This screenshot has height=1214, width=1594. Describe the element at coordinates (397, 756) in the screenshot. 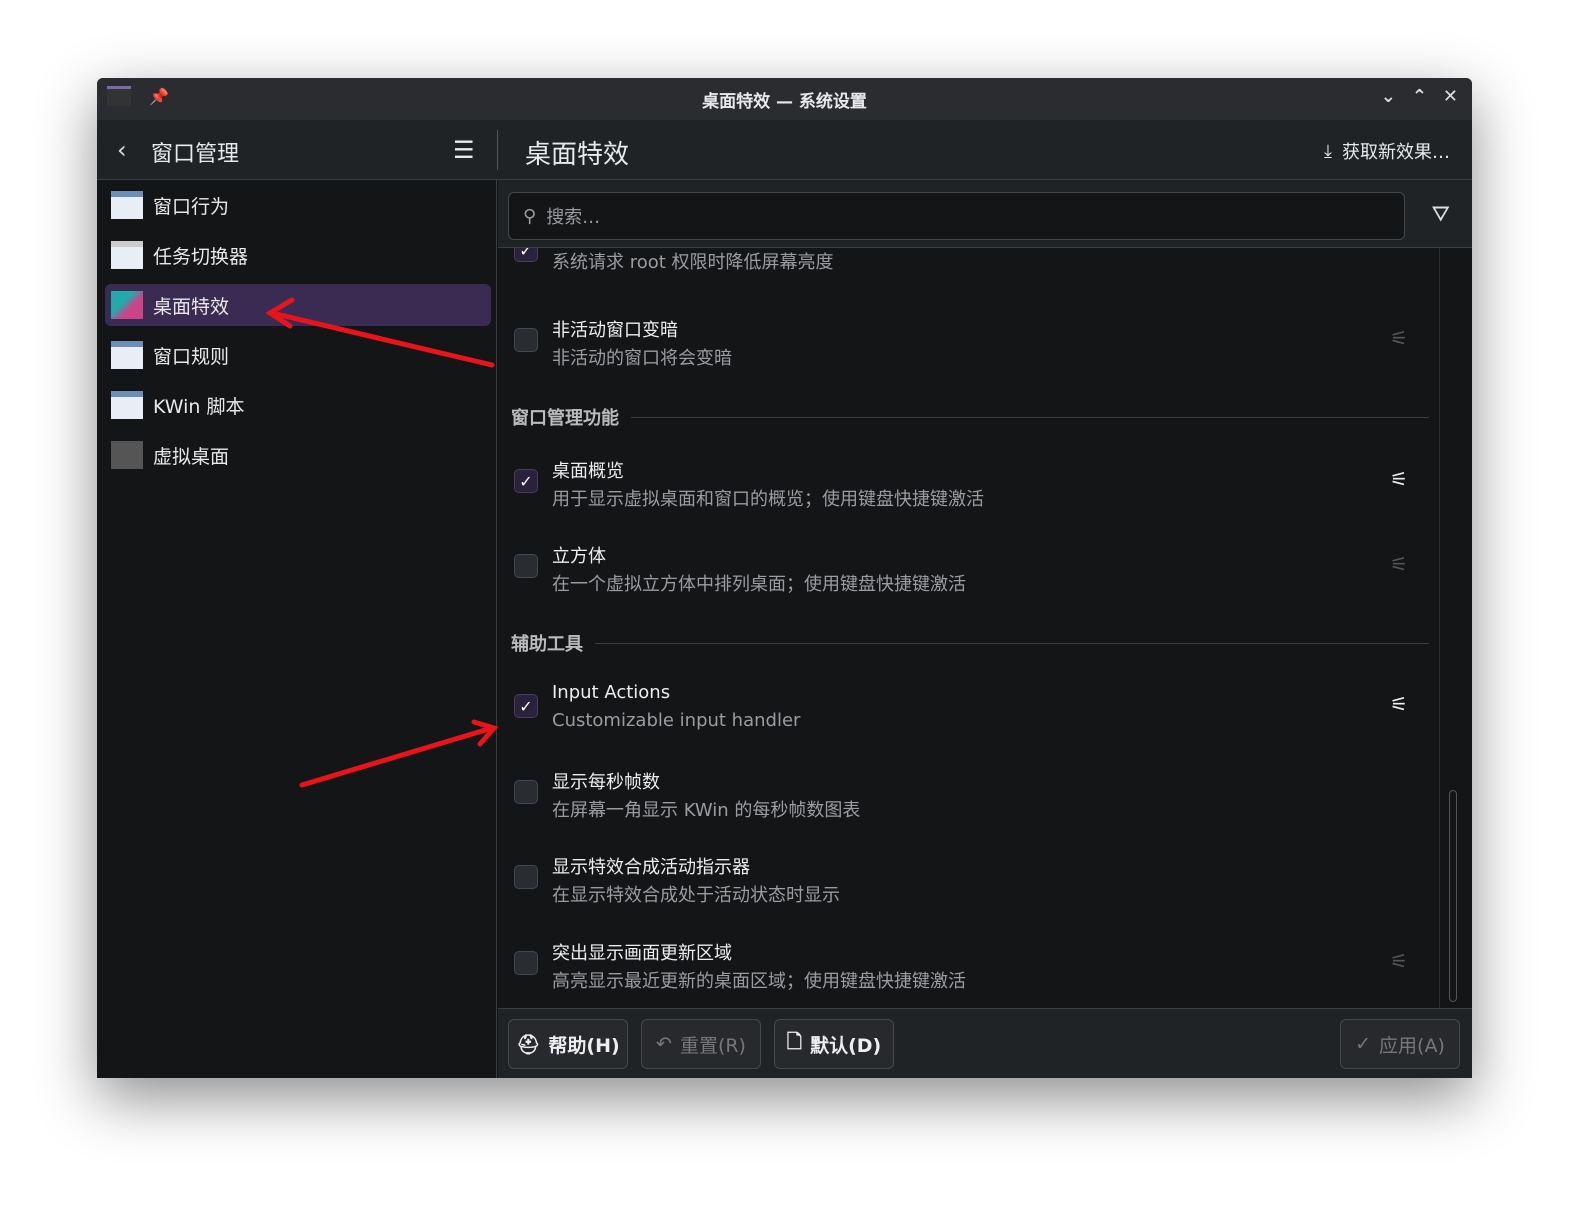

I see `arrow-to-input-actions` at that location.